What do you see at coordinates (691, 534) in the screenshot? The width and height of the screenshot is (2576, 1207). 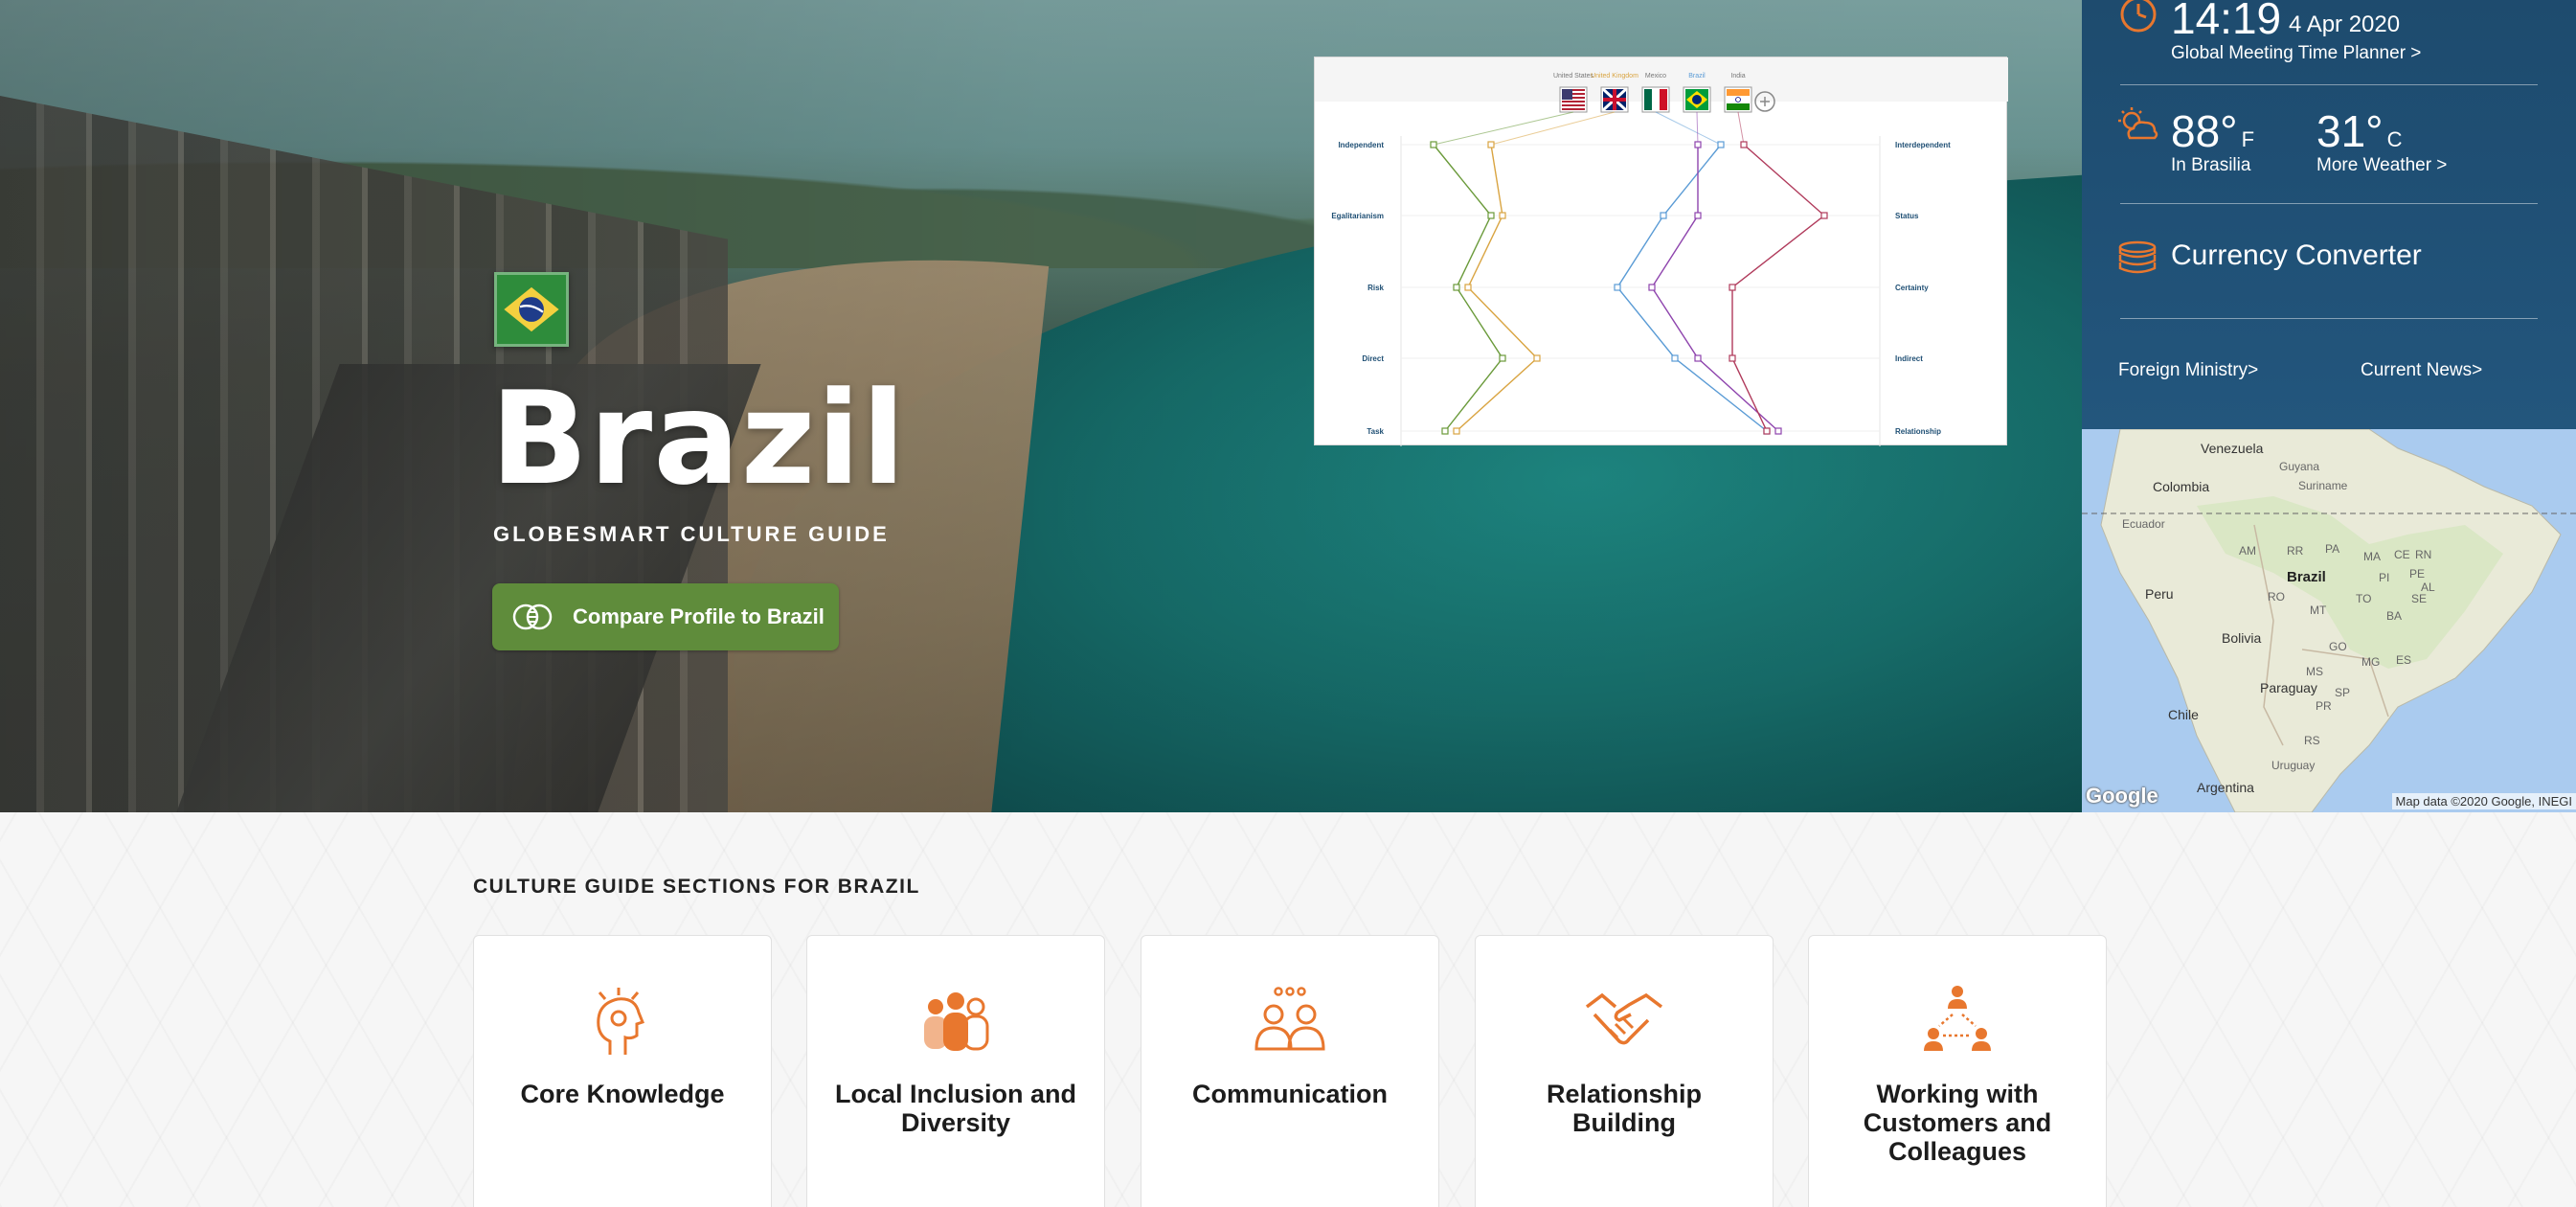 I see `guide-subtitle: GLOBESMART CULTURE GUIDE` at bounding box center [691, 534].